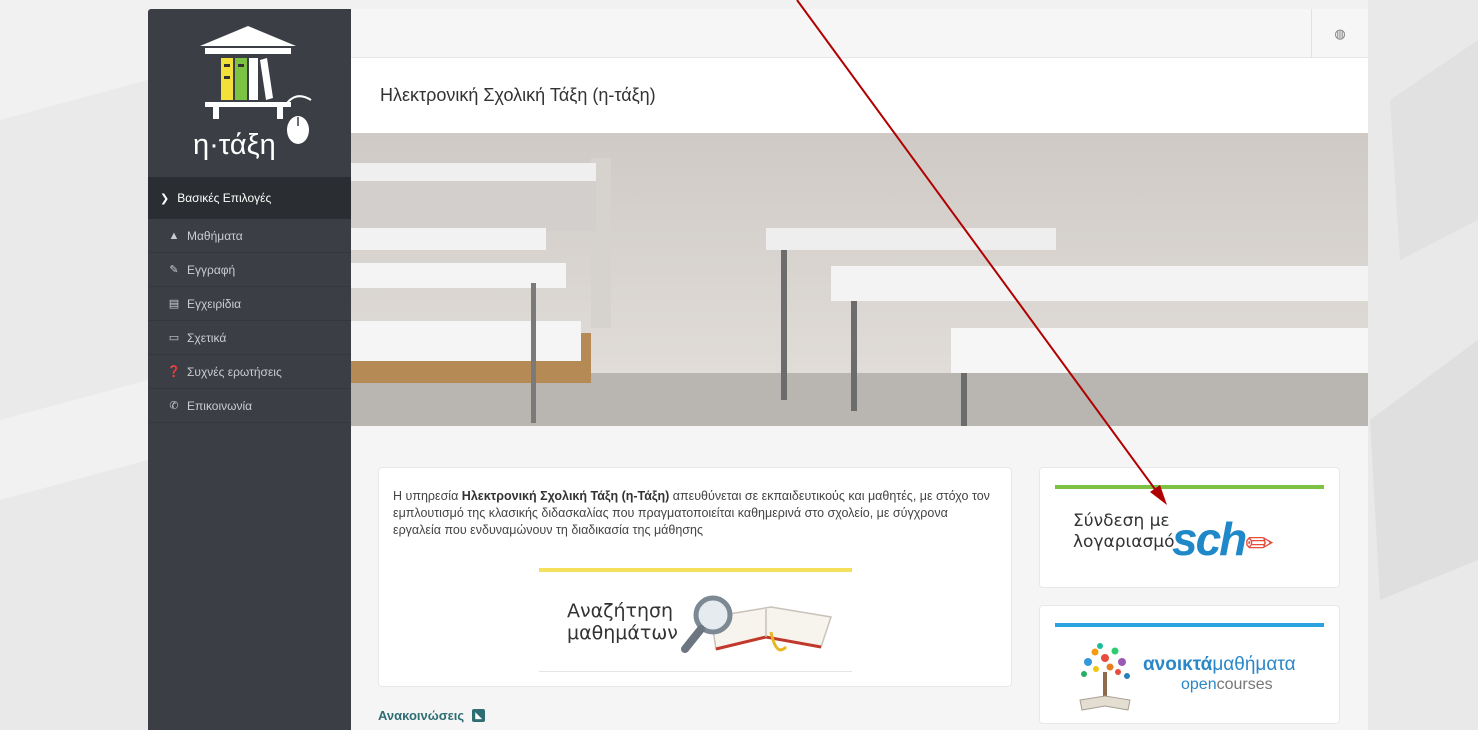  I want to click on page-title: Ηλεκτρονική Σχολική Τάξη (η-τάξη), so click(518, 95).